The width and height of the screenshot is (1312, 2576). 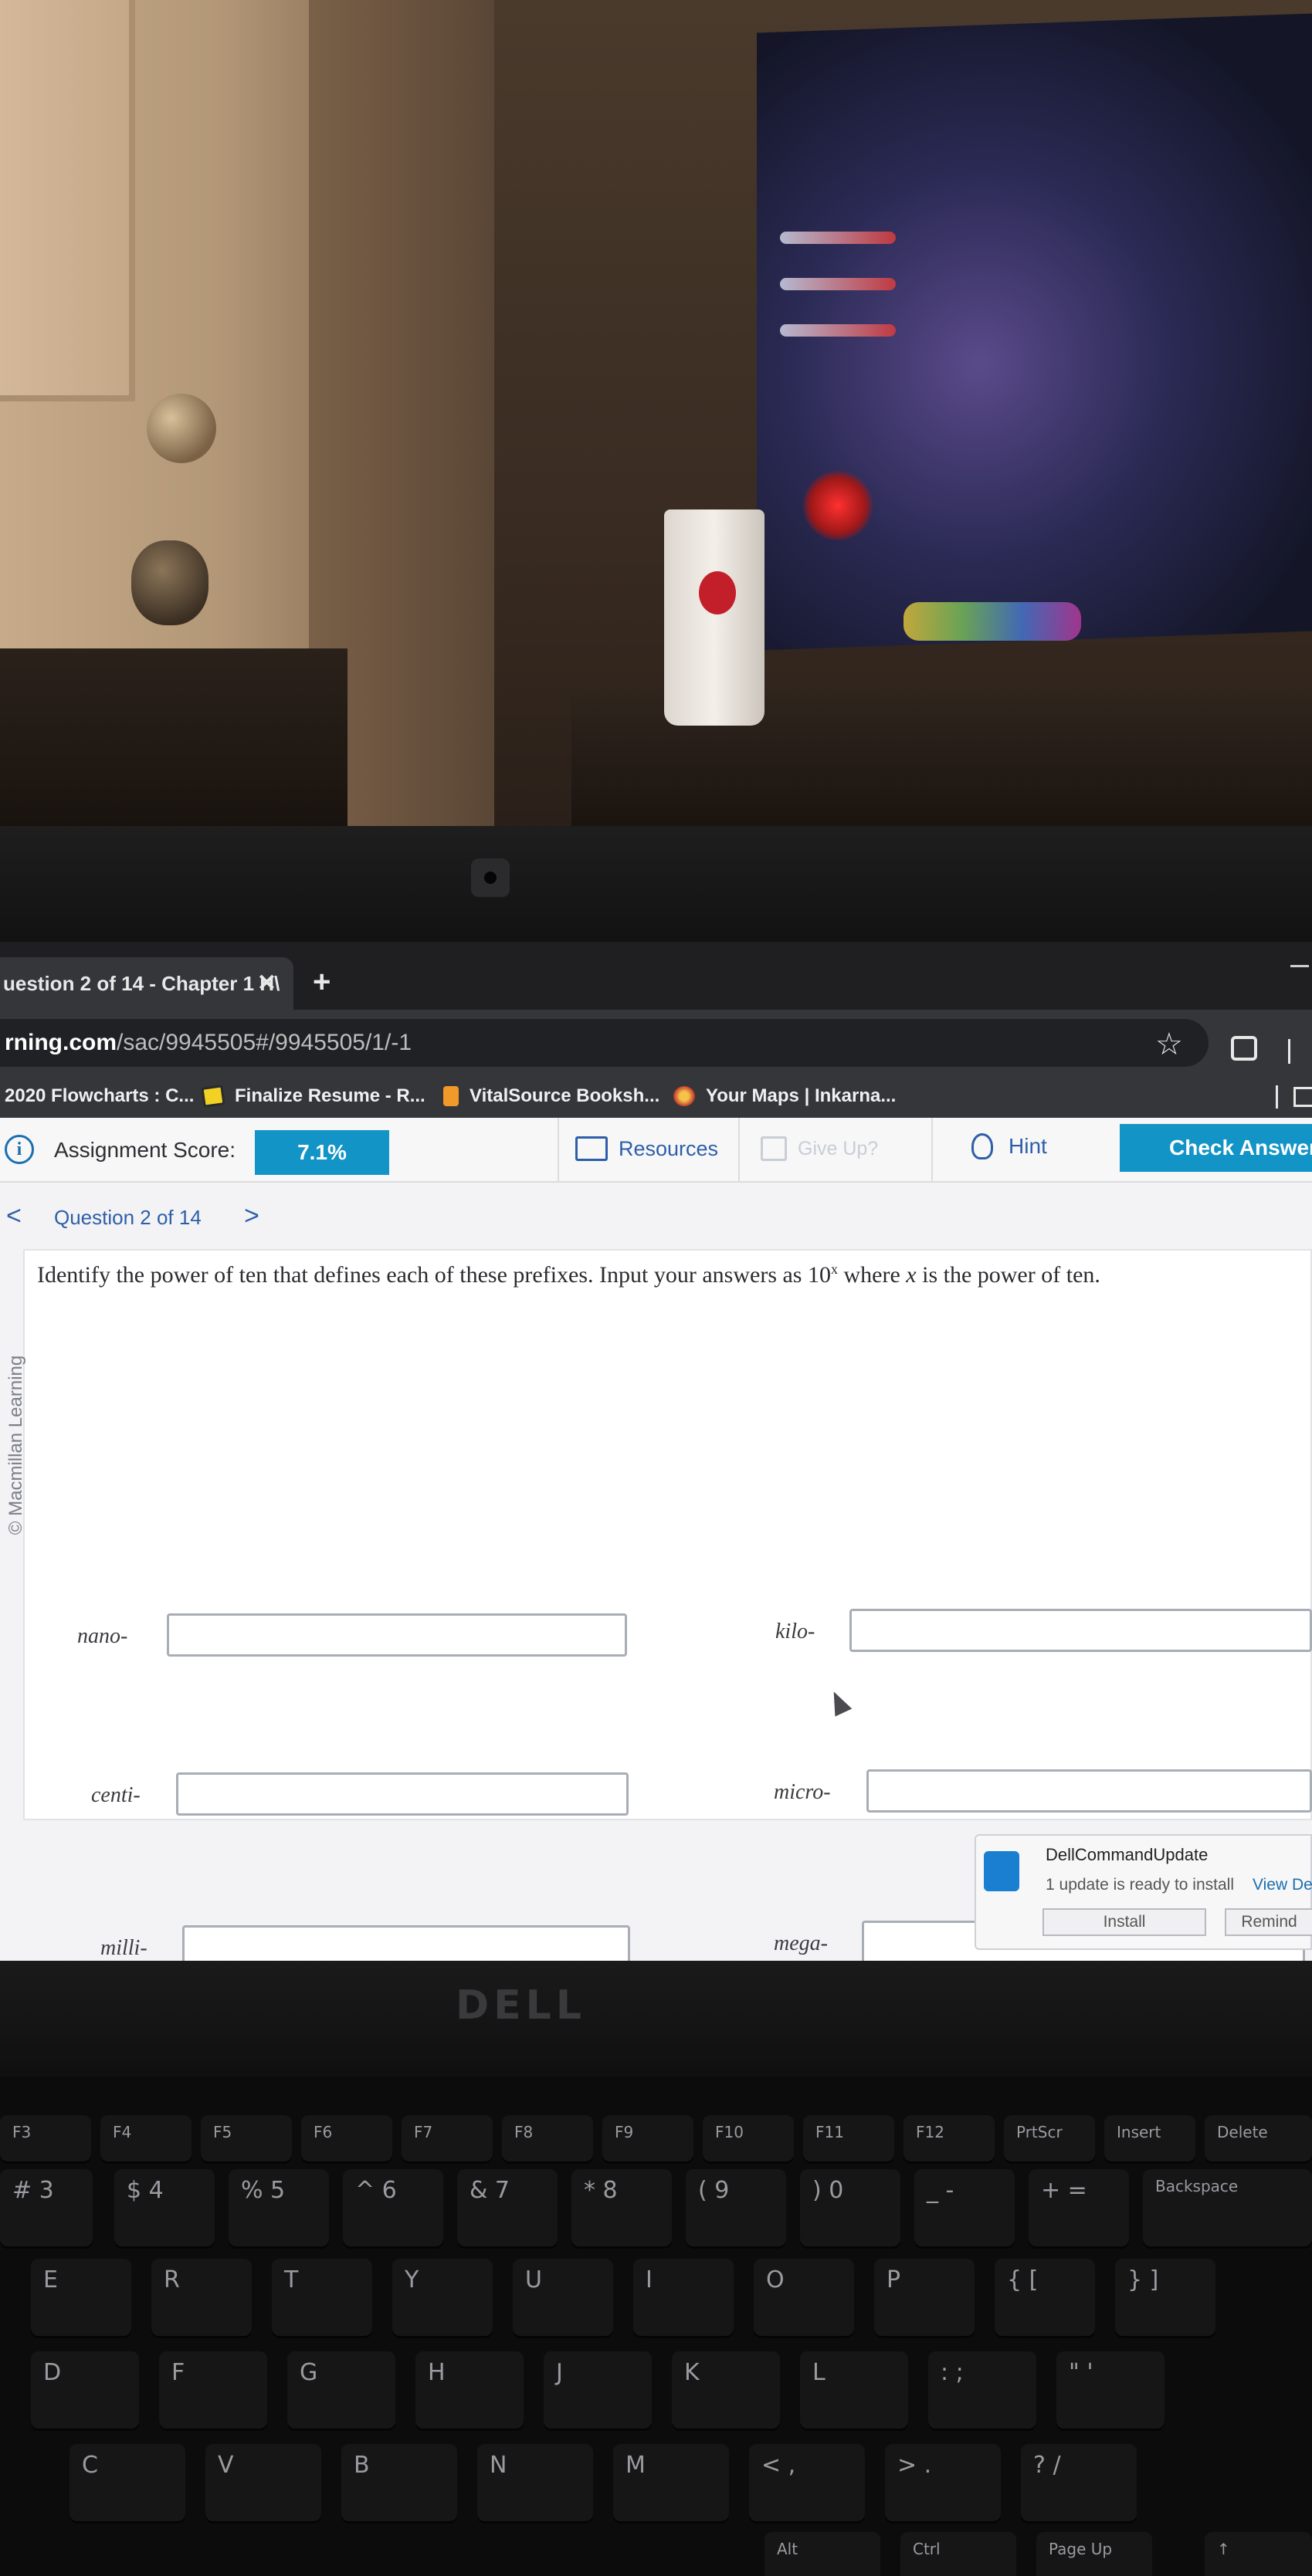 What do you see at coordinates (81, 2297) in the screenshot?
I see `key-e: E` at bounding box center [81, 2297].